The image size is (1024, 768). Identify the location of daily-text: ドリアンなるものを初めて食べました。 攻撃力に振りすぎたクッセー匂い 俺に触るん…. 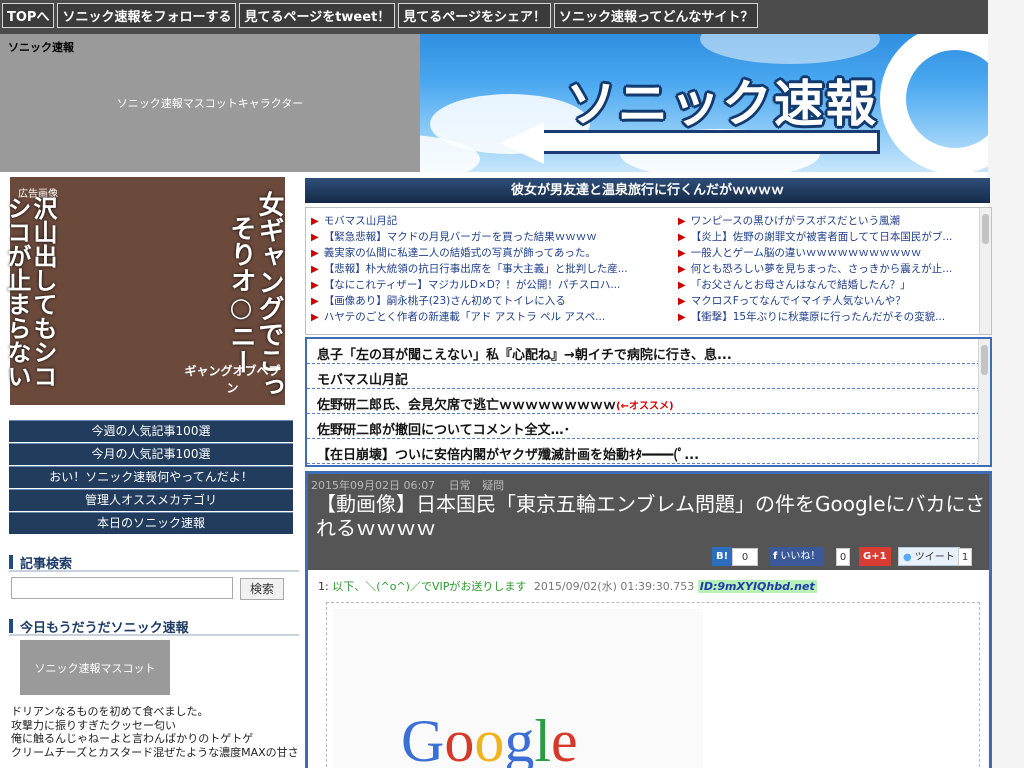
(156, 732).